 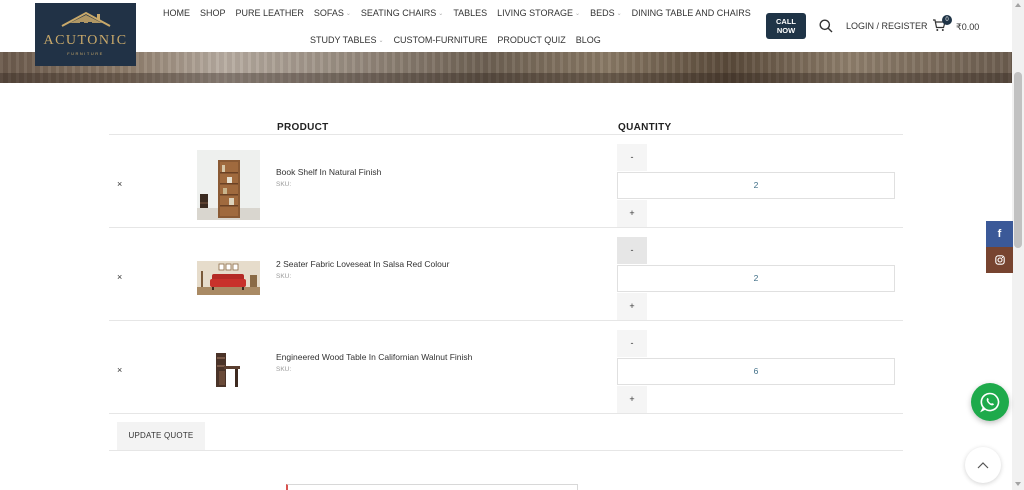 I want to click on nav-item-tables: Tables, so click(x=470, y=13).